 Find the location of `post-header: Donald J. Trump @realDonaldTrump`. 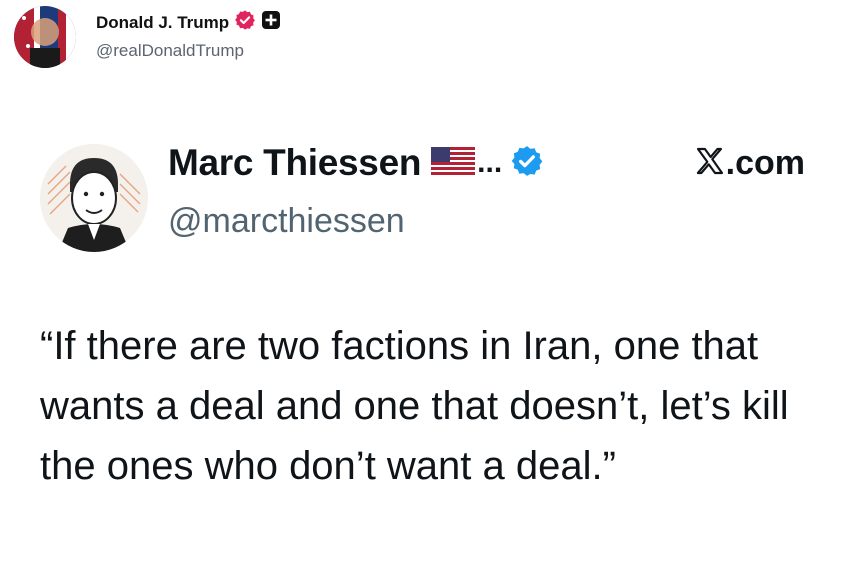

post-header: Donald J. Trump @realDonaldTrump is located at coordinates (147, 37).